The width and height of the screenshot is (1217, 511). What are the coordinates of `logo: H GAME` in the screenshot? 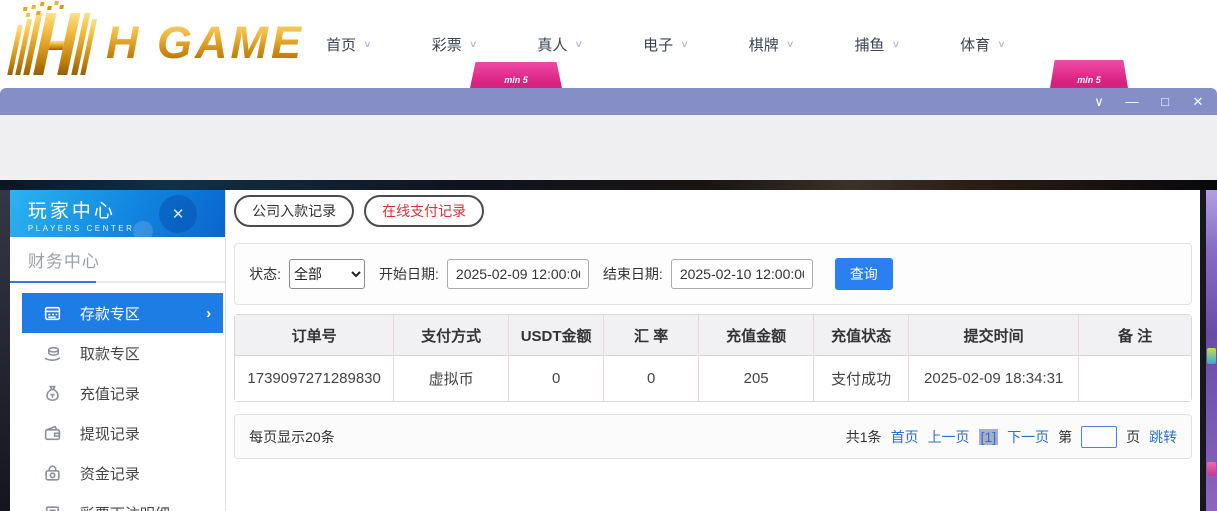 It's located at (155, 43).